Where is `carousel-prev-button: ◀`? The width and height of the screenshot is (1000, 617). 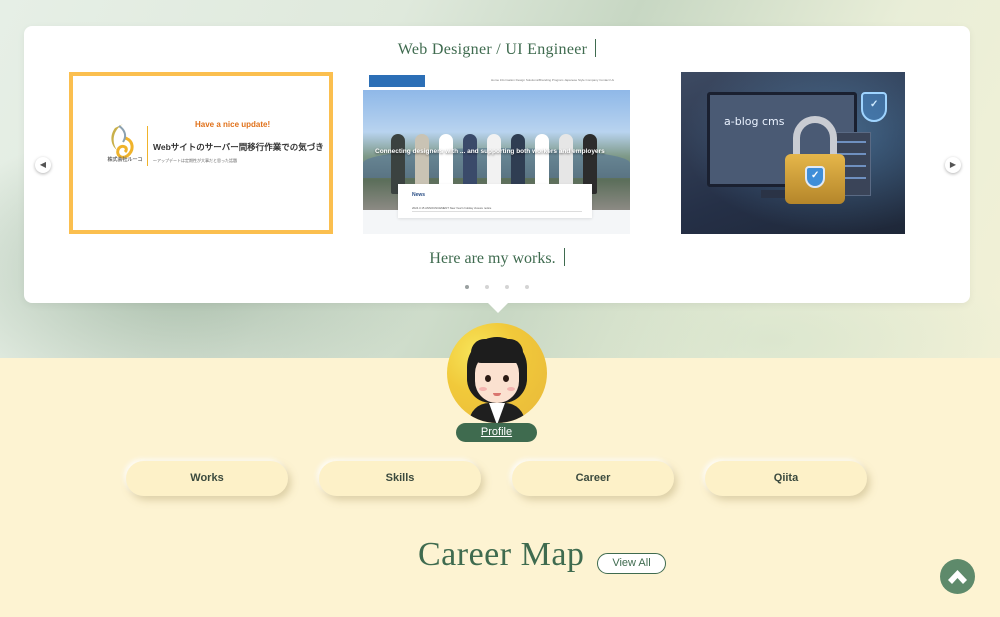
carousel-prev-button: ◀ is located at coordinates (43, 165).